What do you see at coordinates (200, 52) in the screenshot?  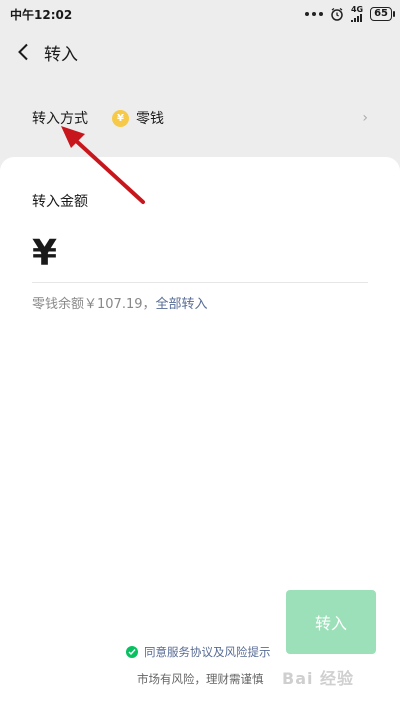 I see `nav-bar: 转入` at bounding box center [200, 52].